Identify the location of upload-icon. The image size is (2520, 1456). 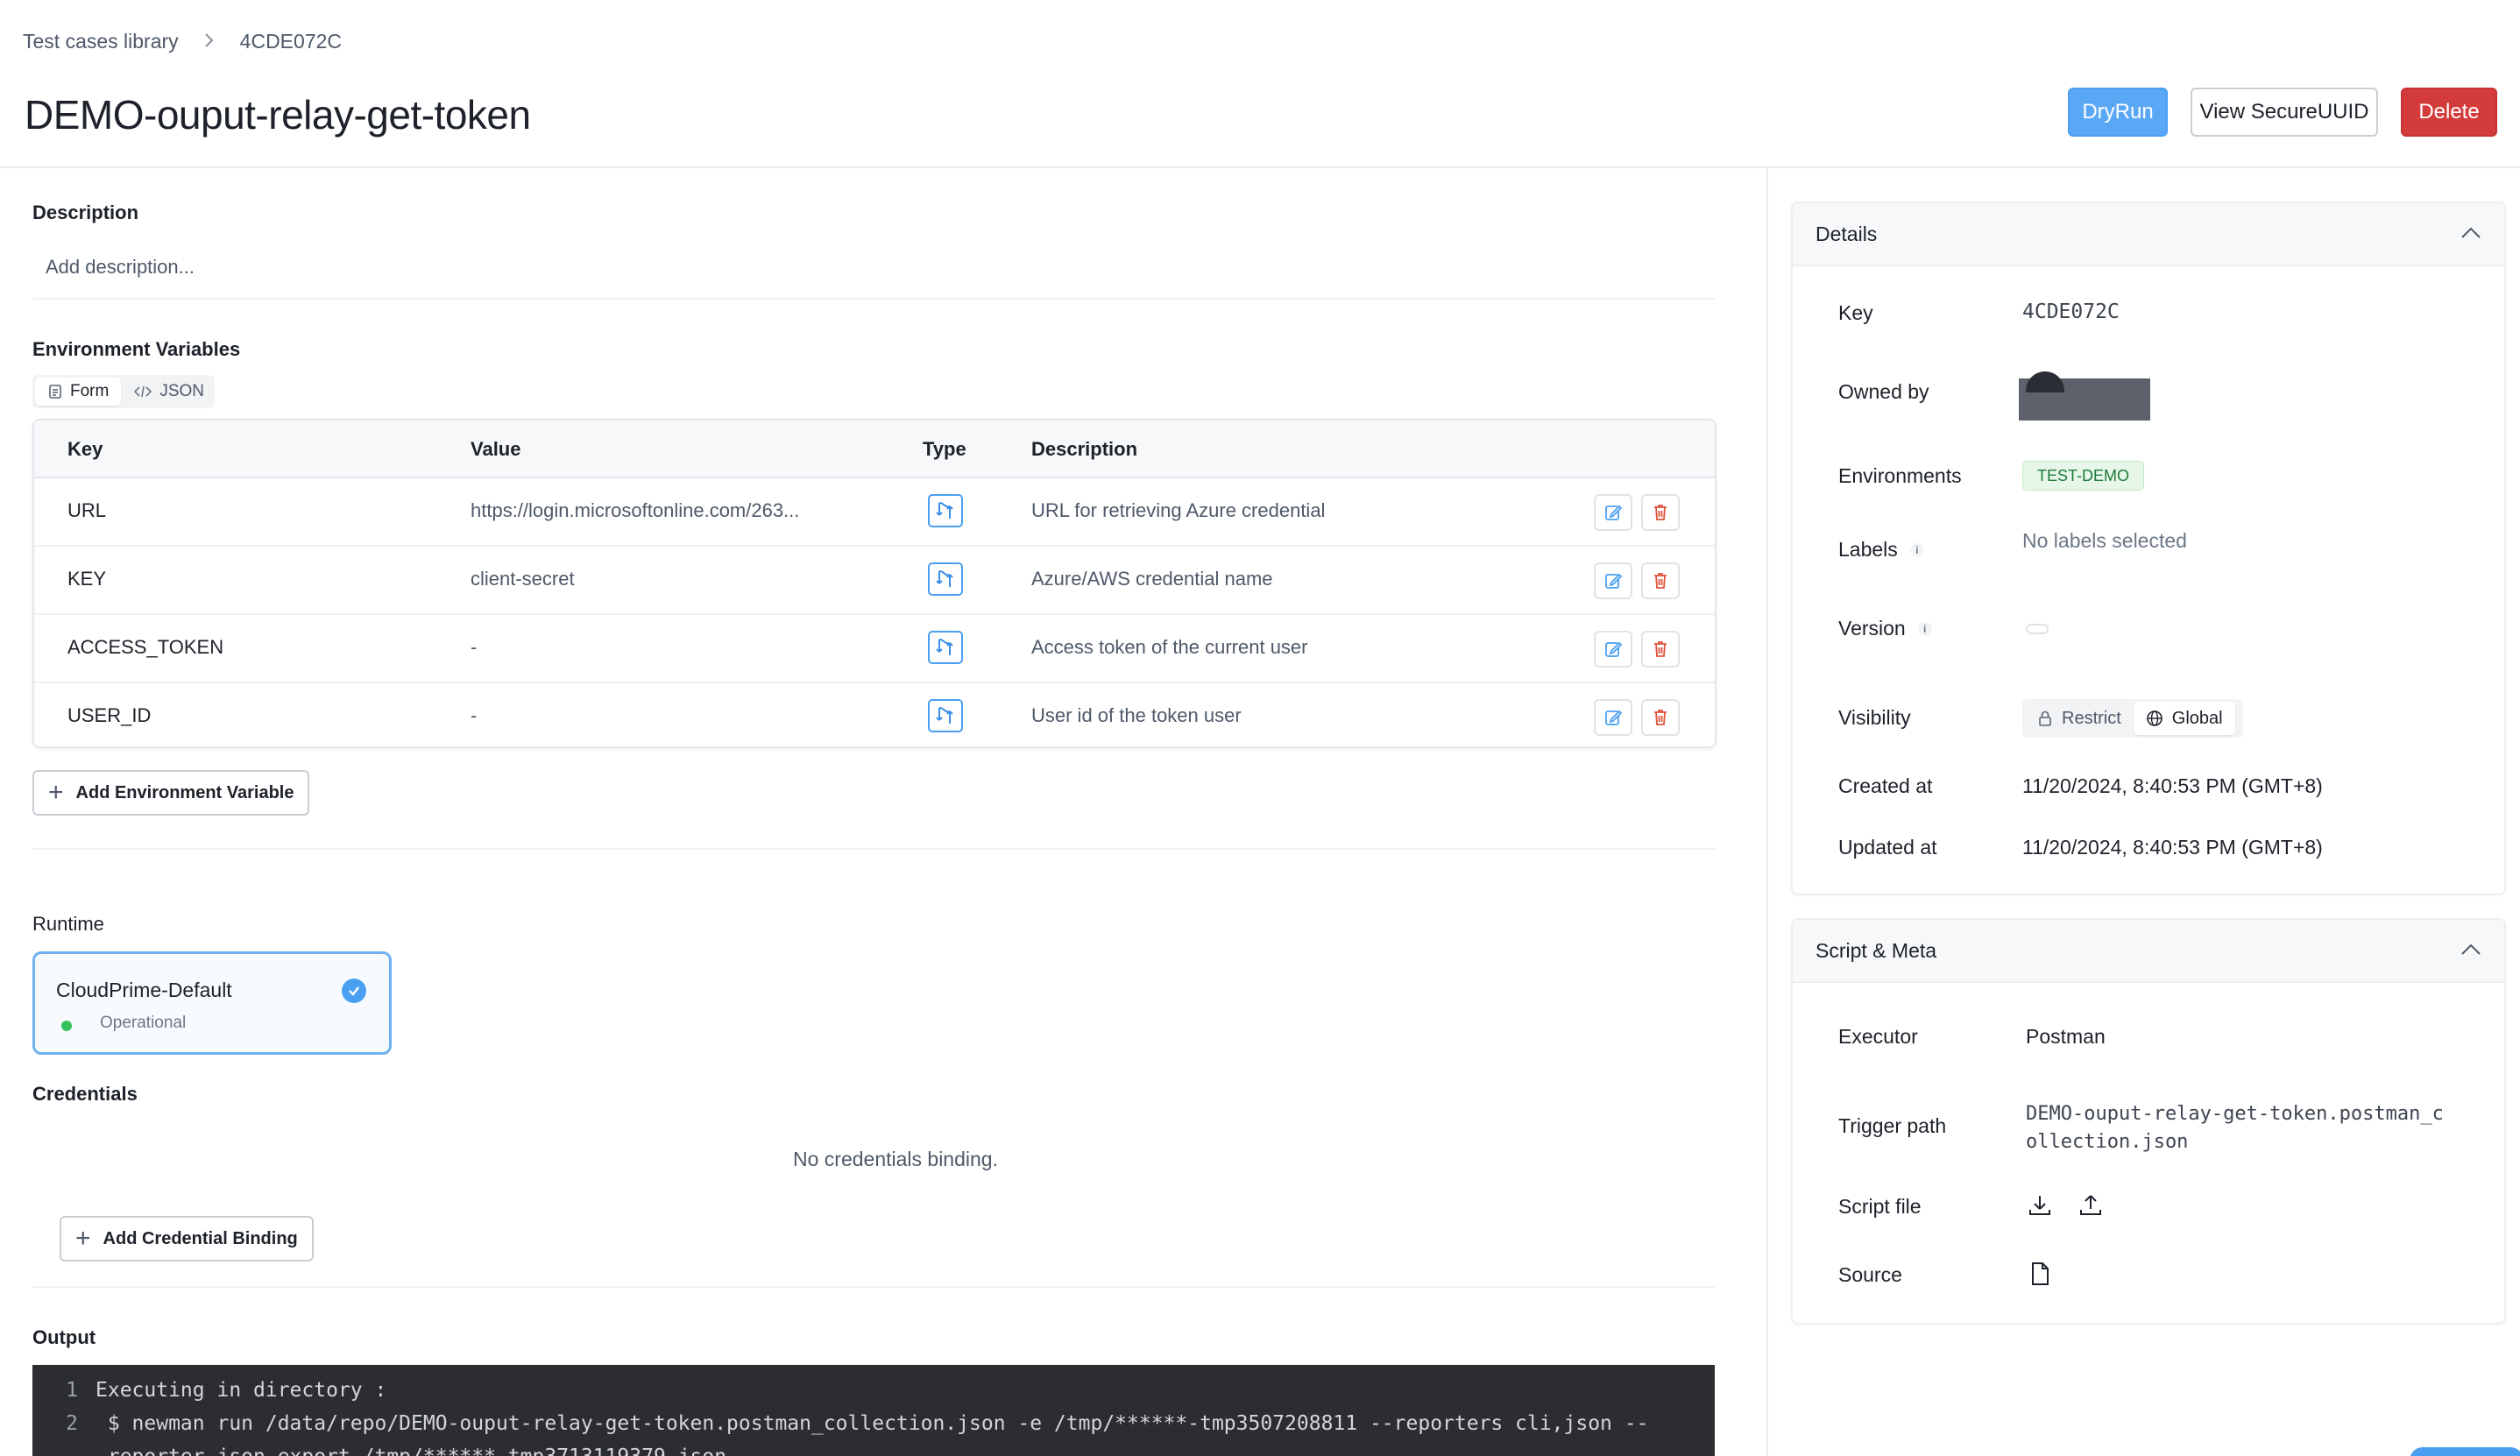
(2090, 1205).